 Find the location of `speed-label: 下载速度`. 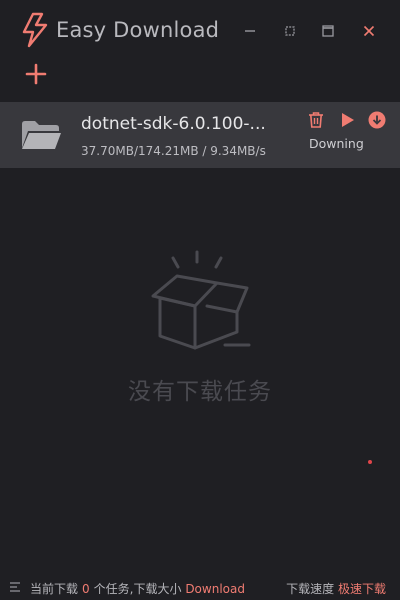

speed-label: 下载速度 is located at coordinates (310, 589).